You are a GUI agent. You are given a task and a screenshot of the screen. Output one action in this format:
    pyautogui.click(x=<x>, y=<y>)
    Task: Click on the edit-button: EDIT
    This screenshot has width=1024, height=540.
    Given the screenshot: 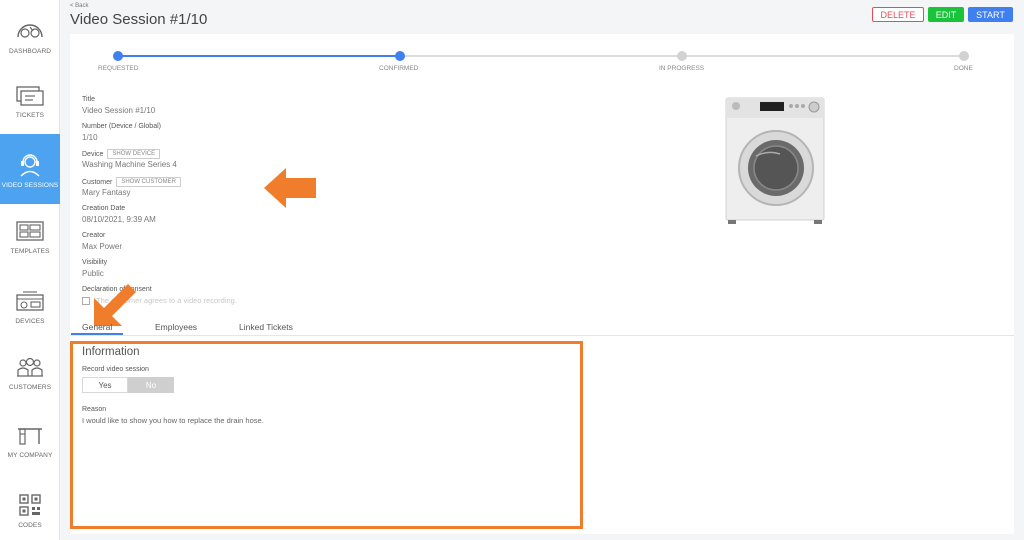 What is the action you would take?
    pyautogui.click(x=946, y=14)
    